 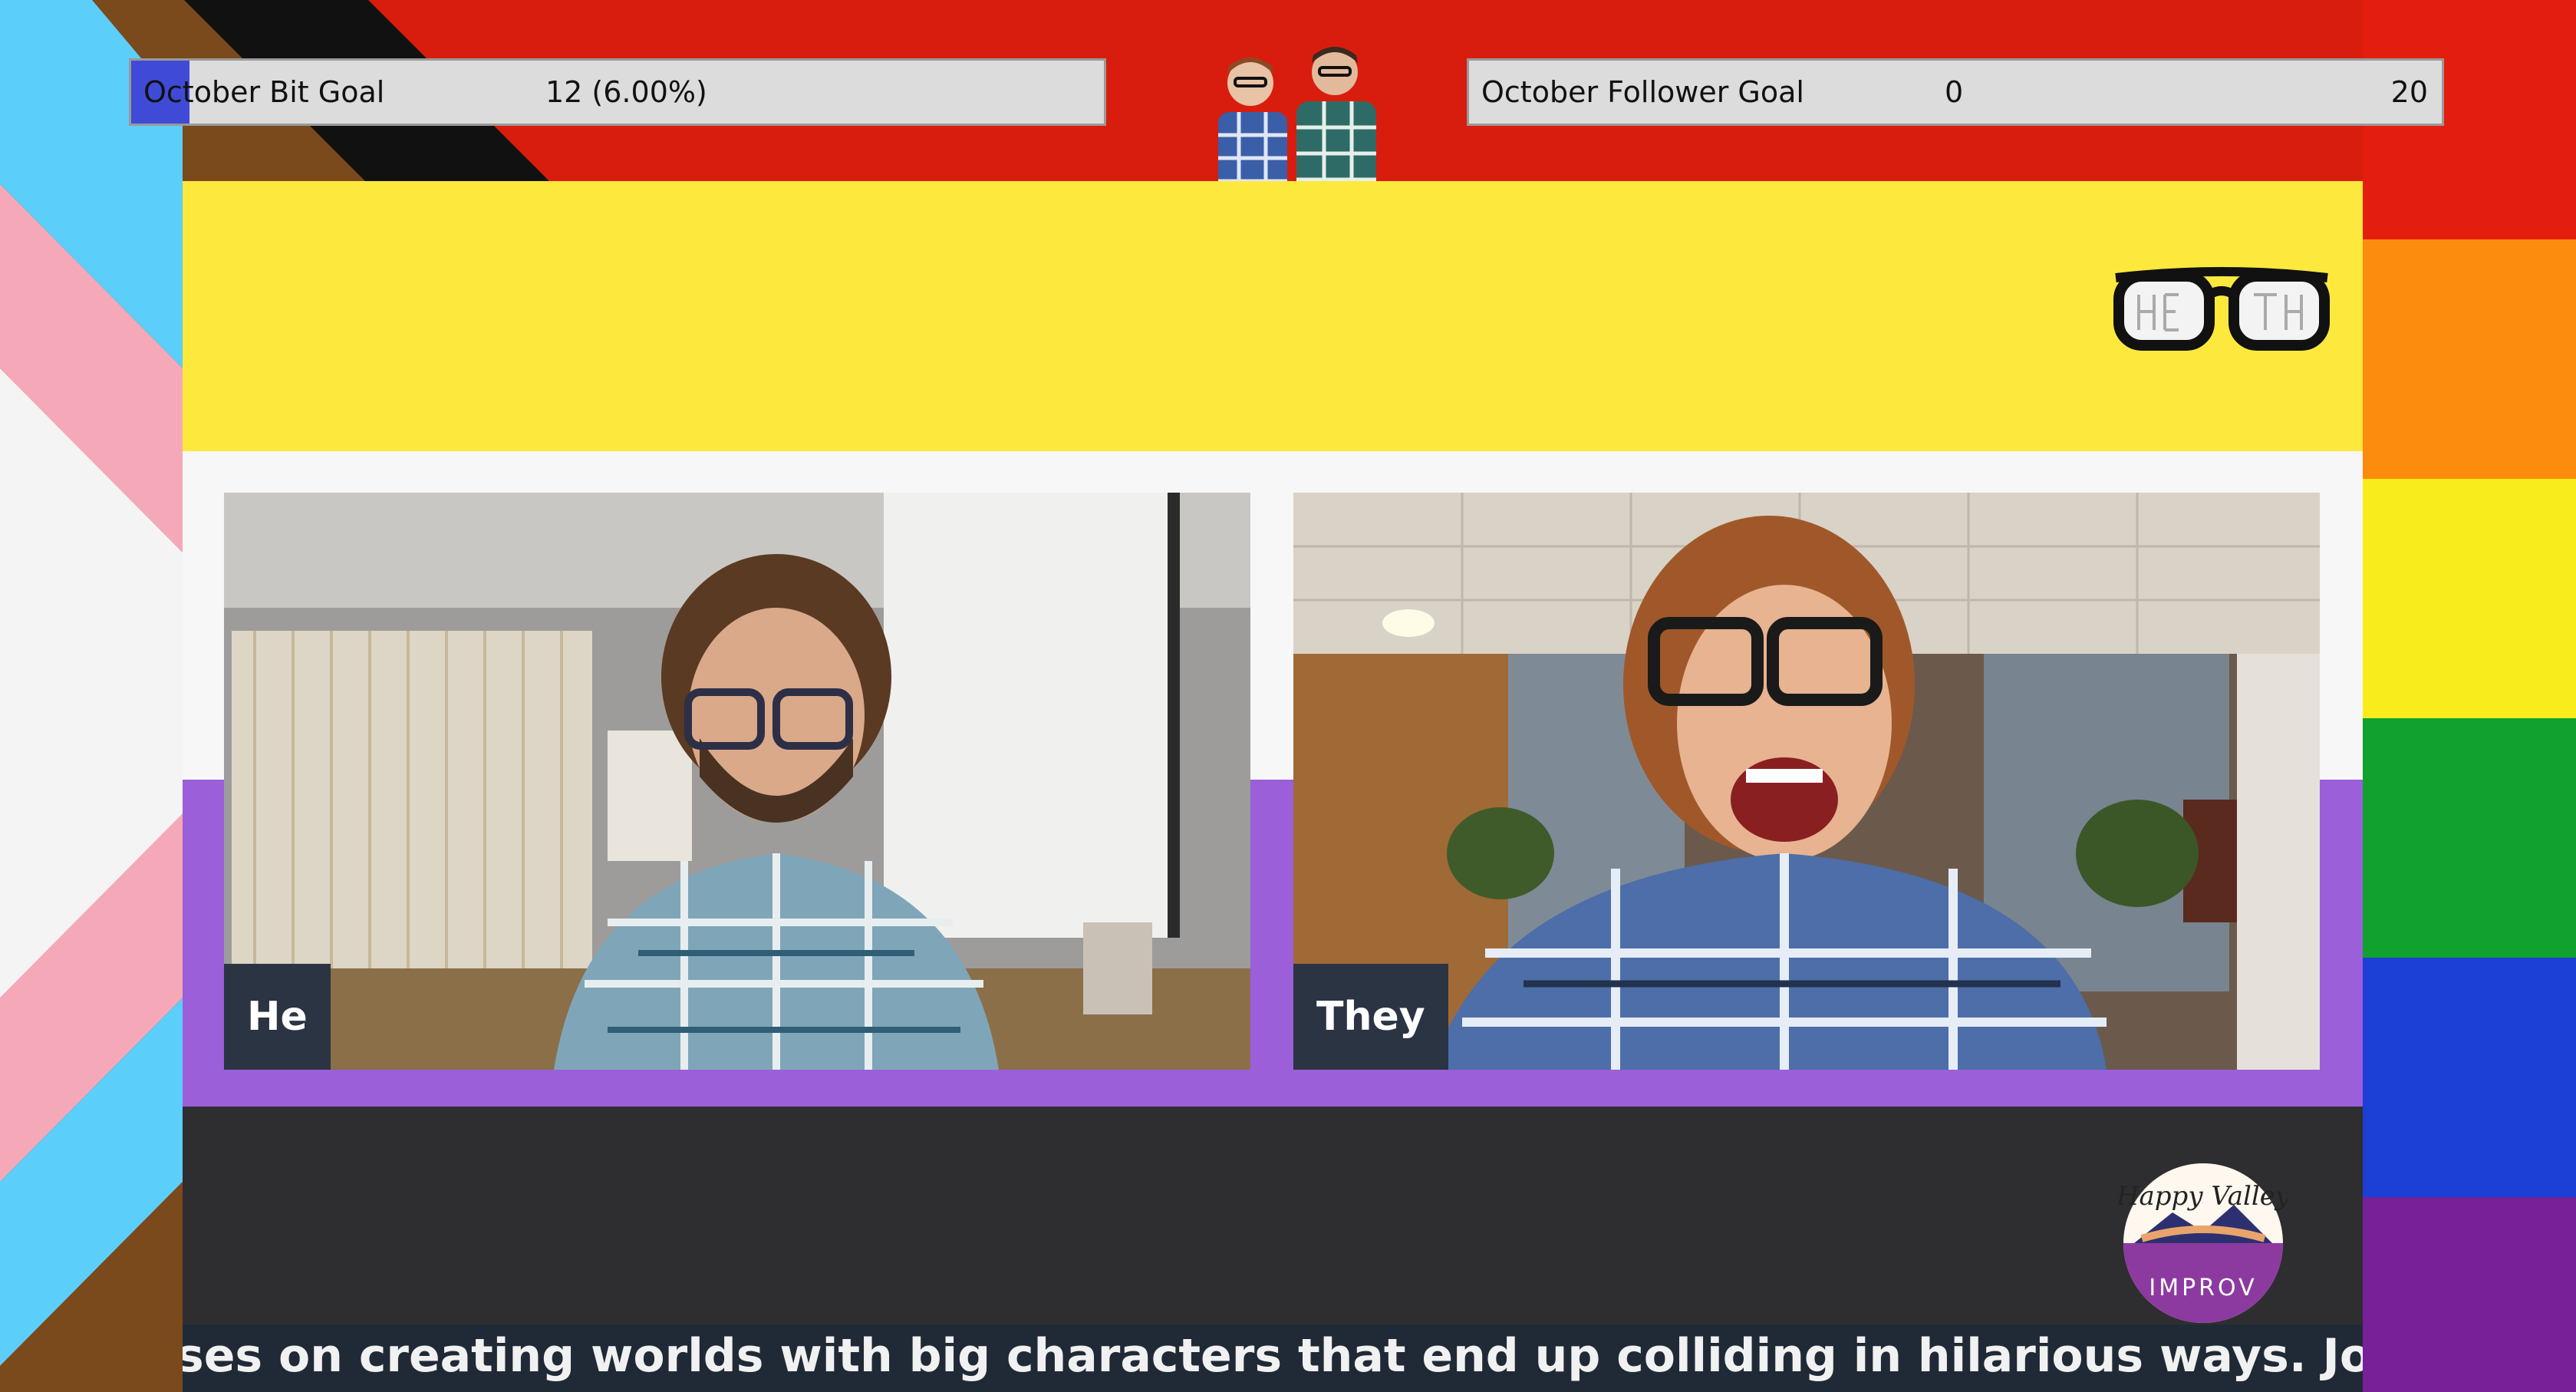 What do you see at coordinates (626, 92) in the screenshot?
I see `bit-goal-value: 12 (6.00%)` at bounding box center [626, 92].